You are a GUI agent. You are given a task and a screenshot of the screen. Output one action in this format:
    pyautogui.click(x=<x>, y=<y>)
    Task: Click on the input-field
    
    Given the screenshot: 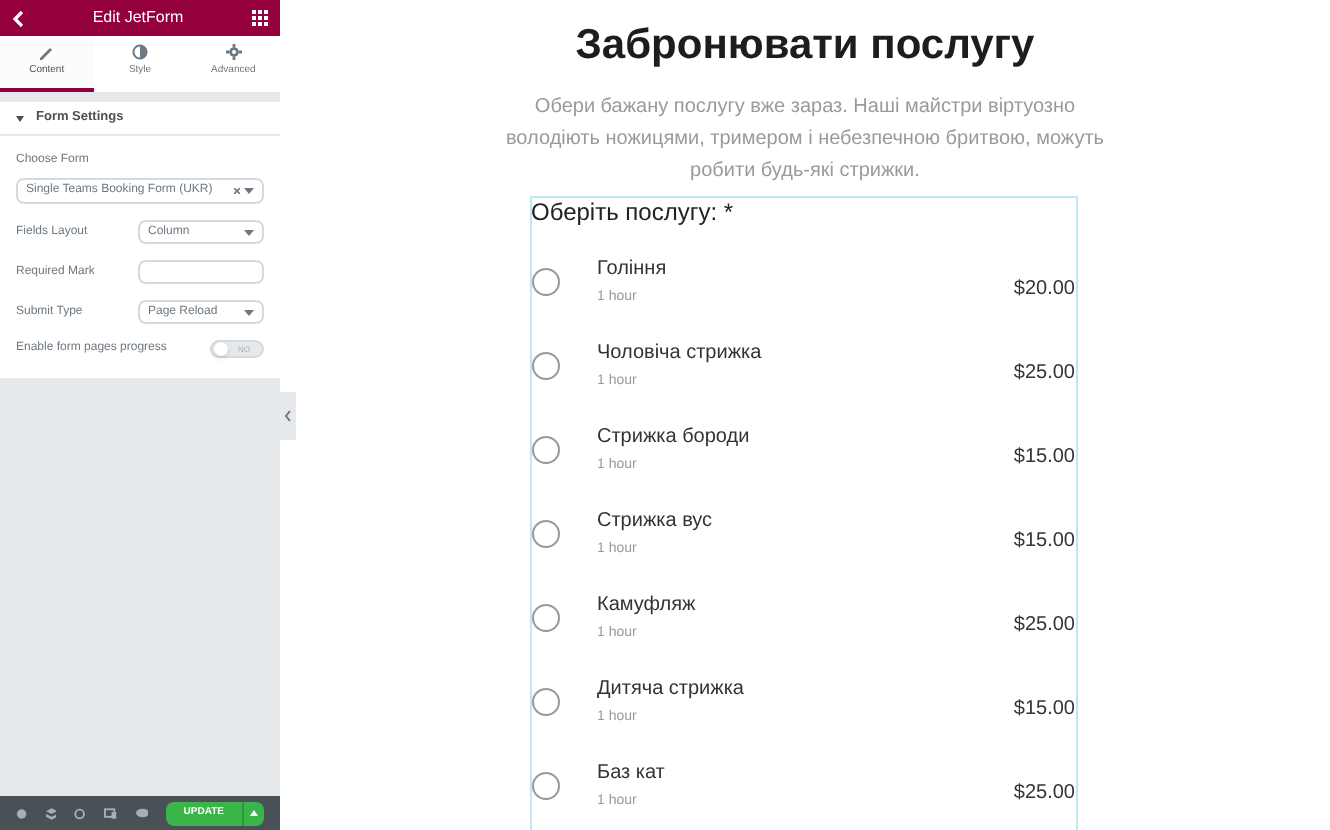 What is the action you would take?
    pyautogui.click(x=201, y=272)
    